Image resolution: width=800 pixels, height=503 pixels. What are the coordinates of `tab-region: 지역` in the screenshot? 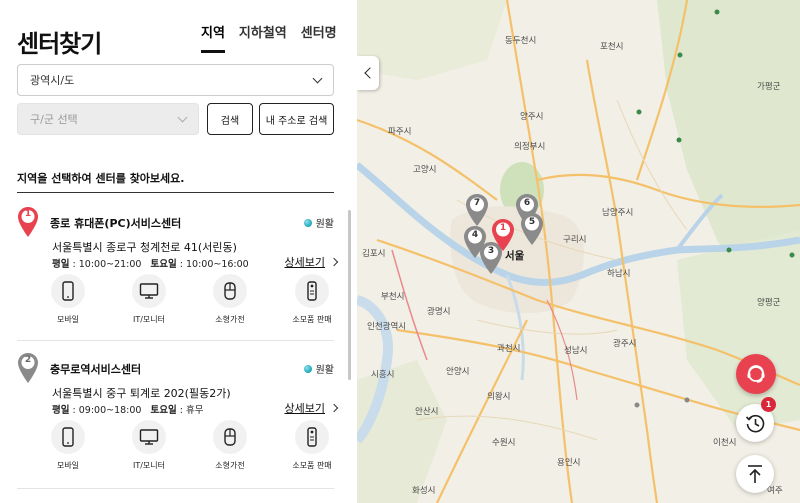 It's located at (213, 37).